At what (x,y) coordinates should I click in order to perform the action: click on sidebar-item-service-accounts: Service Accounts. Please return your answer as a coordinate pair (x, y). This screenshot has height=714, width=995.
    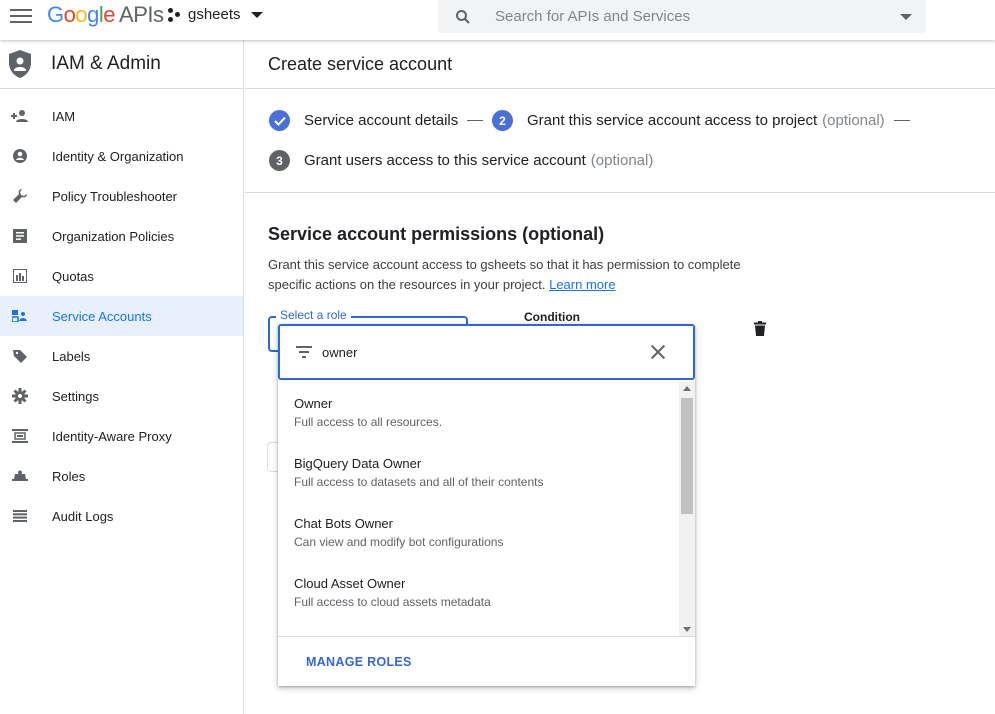
    Looking at the image, I should click on (121, 316).